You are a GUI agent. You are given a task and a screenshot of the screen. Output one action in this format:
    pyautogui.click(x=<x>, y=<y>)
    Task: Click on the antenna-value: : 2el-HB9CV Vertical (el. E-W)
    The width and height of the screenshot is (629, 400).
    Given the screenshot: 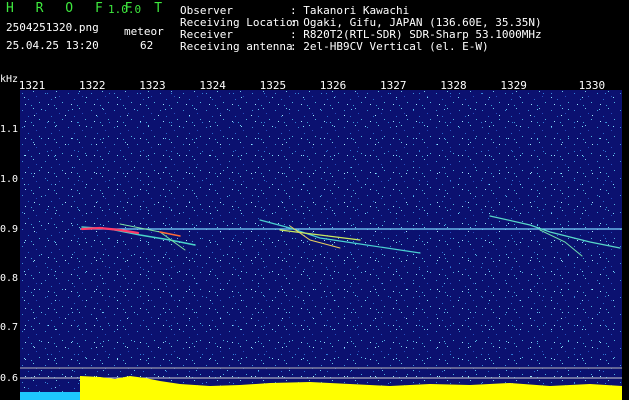 What is the action you would take?
    pyautogui.click(x=389, y=46)
    